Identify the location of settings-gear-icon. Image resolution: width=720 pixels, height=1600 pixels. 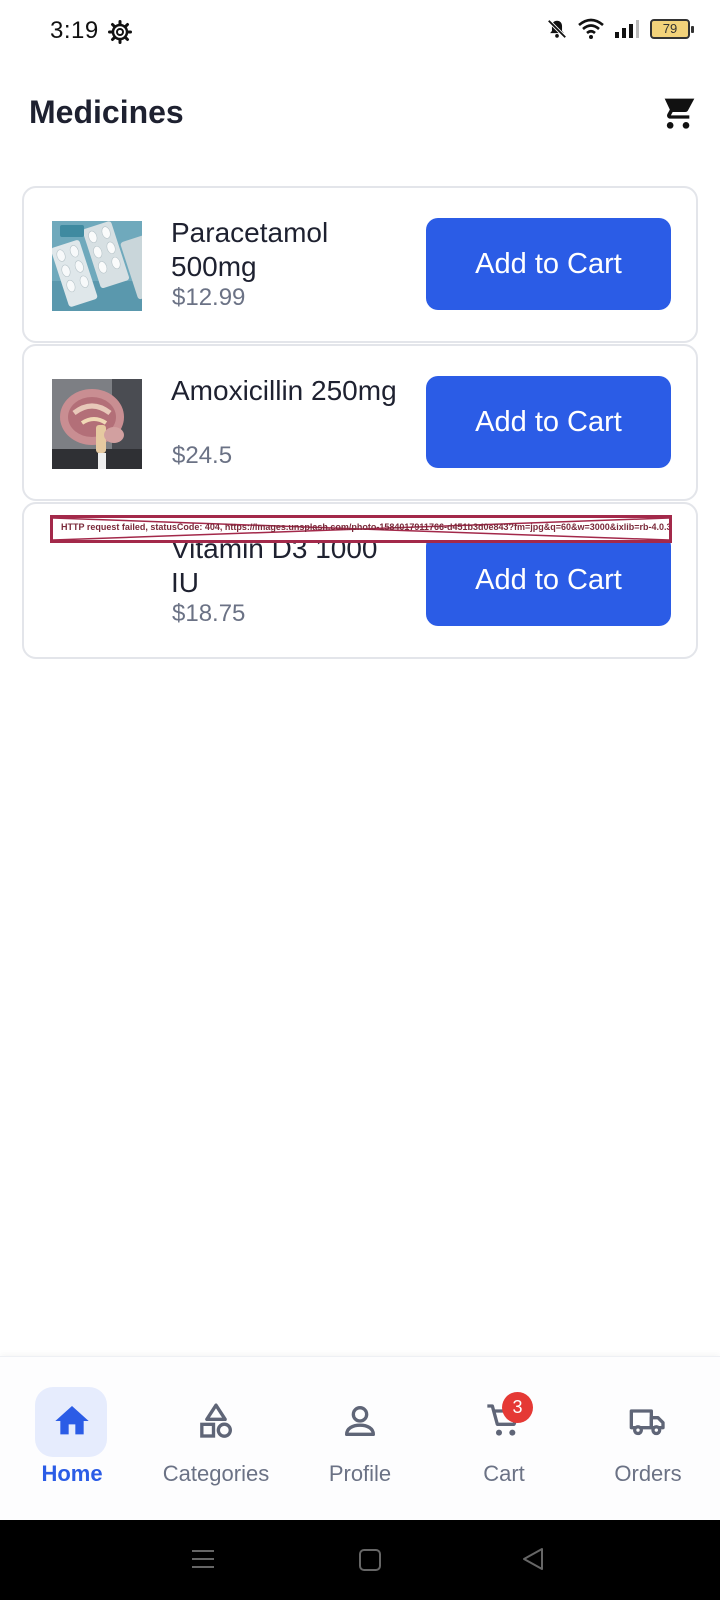
(120, 32).